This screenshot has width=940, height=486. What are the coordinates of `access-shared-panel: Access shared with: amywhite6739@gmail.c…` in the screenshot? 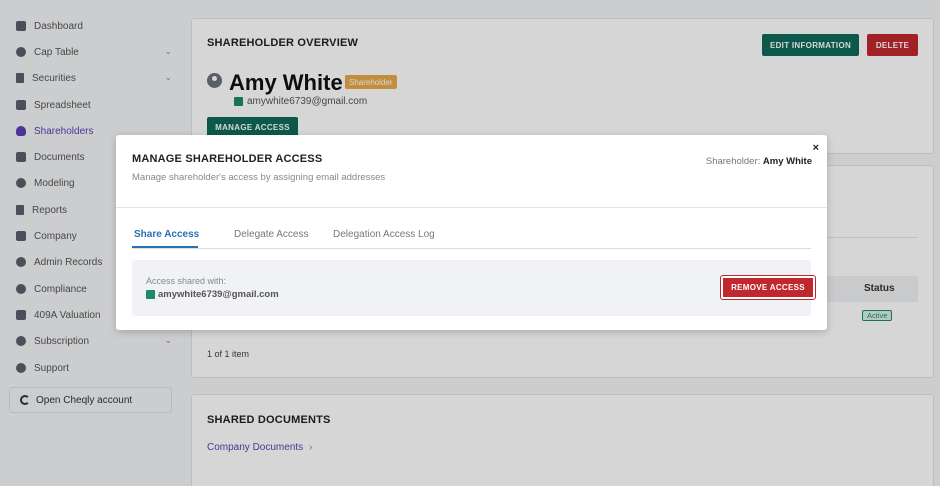 It's located at (474, 288).